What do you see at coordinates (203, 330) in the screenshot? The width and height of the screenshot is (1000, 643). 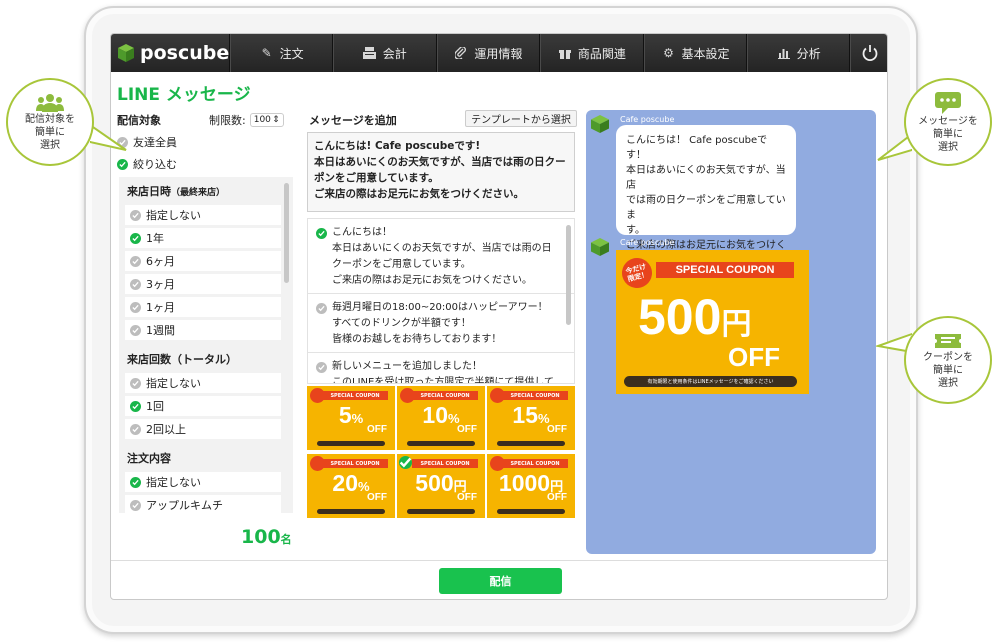 I see `filter-option: 1週間` at bounding box center [203, 330].